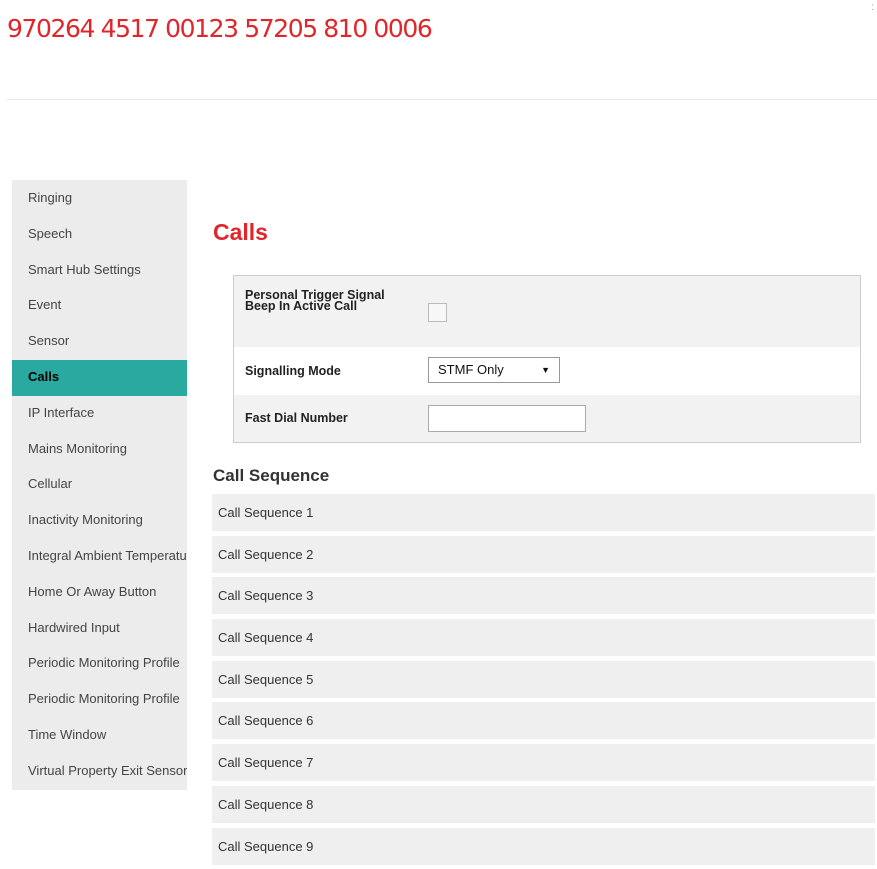 This screenshot has height=869, width=877. Describe the element at coordinates (99, 306) in the screenshot. I see `sidebar-item-event: Event` at that location.